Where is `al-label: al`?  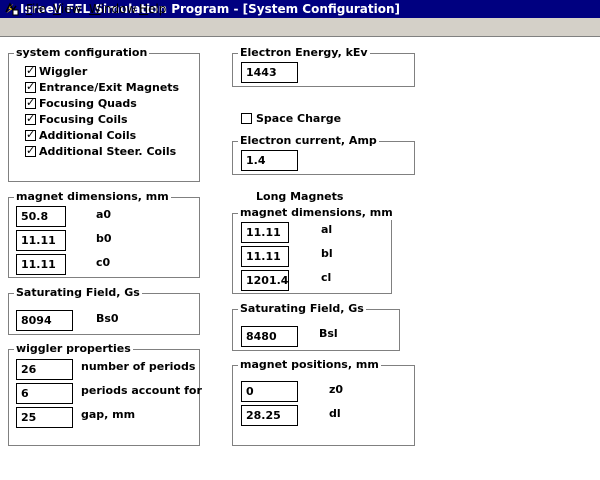
al-label: al is located at coordinates (327, 229).